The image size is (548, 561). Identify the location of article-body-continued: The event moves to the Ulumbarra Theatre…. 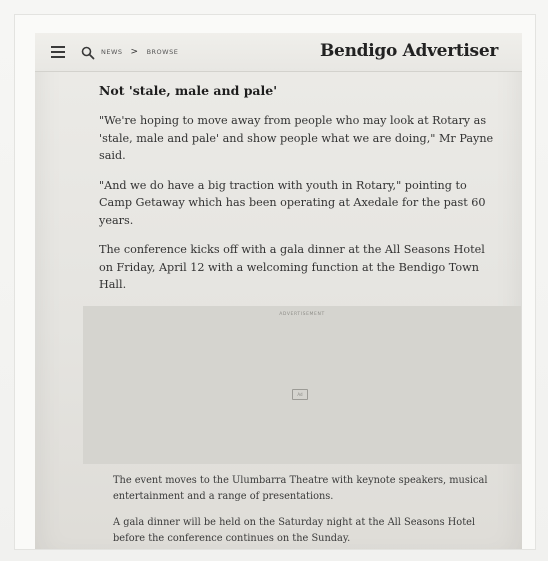
(303, 511).